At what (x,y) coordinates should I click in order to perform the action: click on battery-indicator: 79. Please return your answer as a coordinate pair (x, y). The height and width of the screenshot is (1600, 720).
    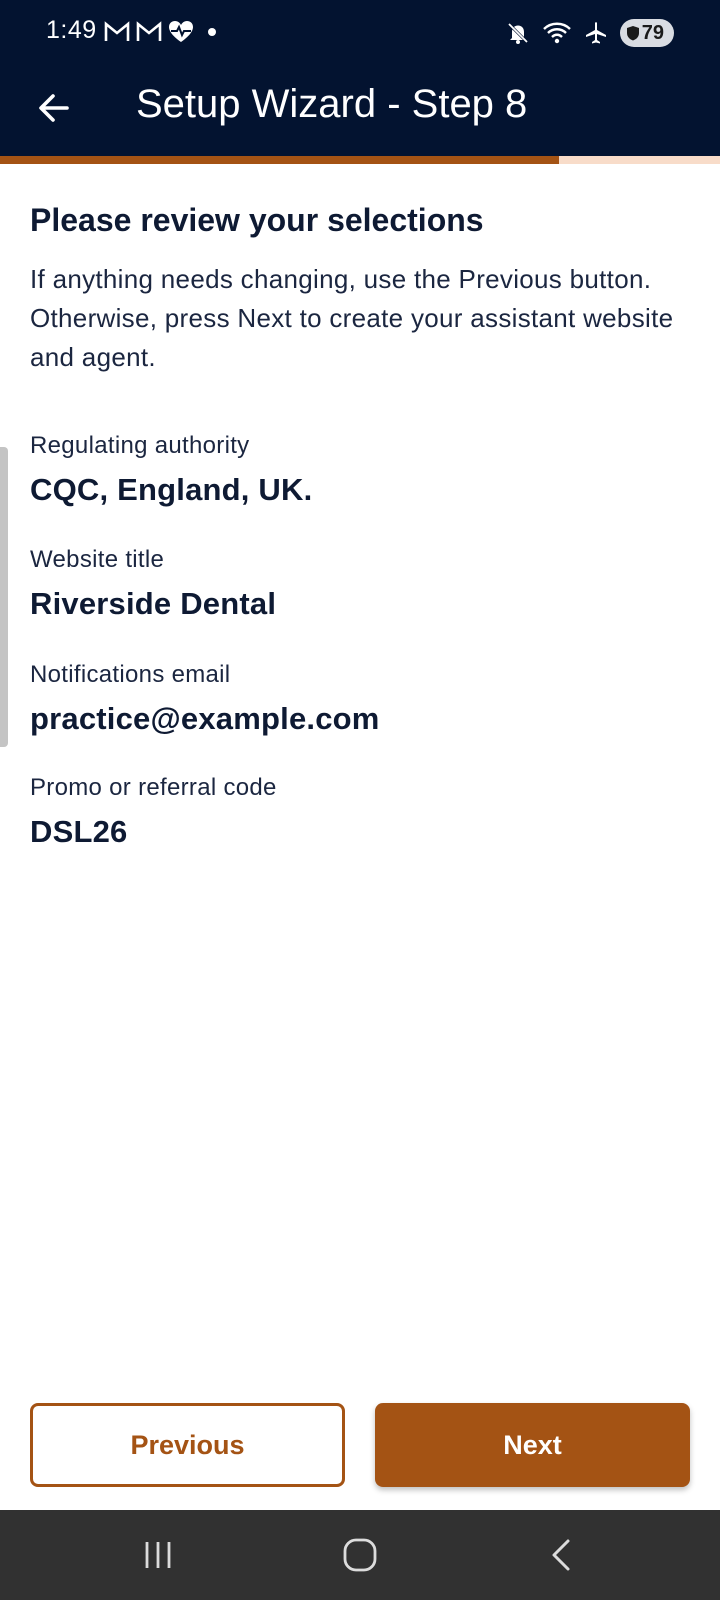
    Looking at the image, I should click on (646, 33).